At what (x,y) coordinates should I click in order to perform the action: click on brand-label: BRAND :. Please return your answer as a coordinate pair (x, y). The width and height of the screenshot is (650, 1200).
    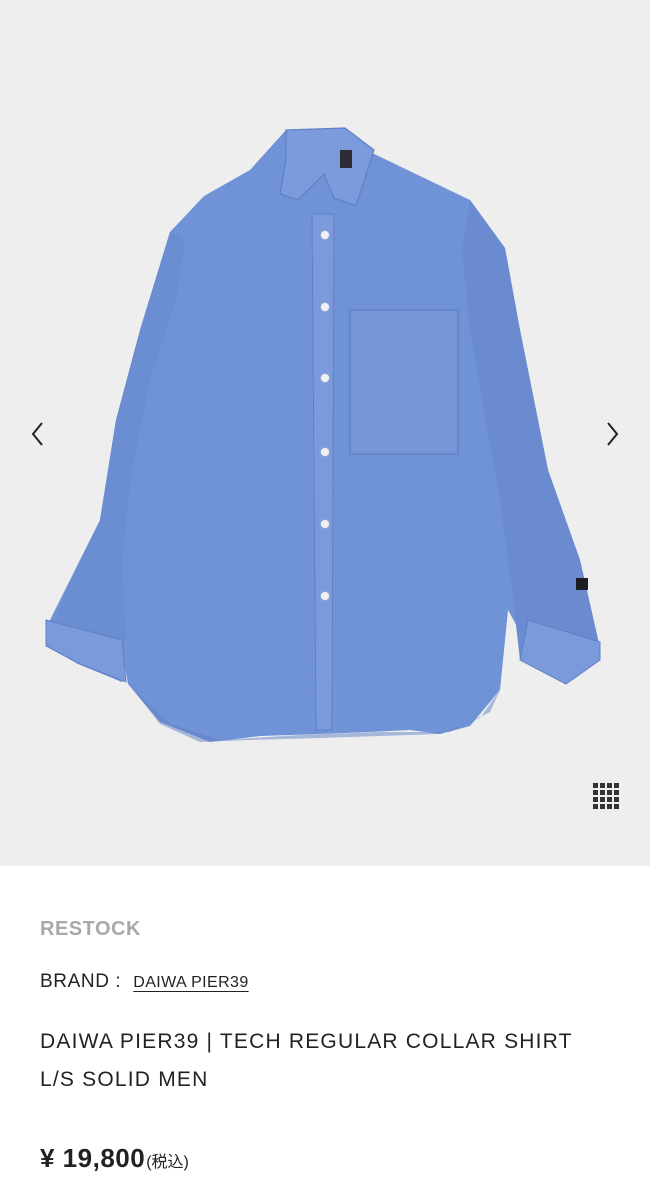
    Looking at the image, I should click on (81, 981).